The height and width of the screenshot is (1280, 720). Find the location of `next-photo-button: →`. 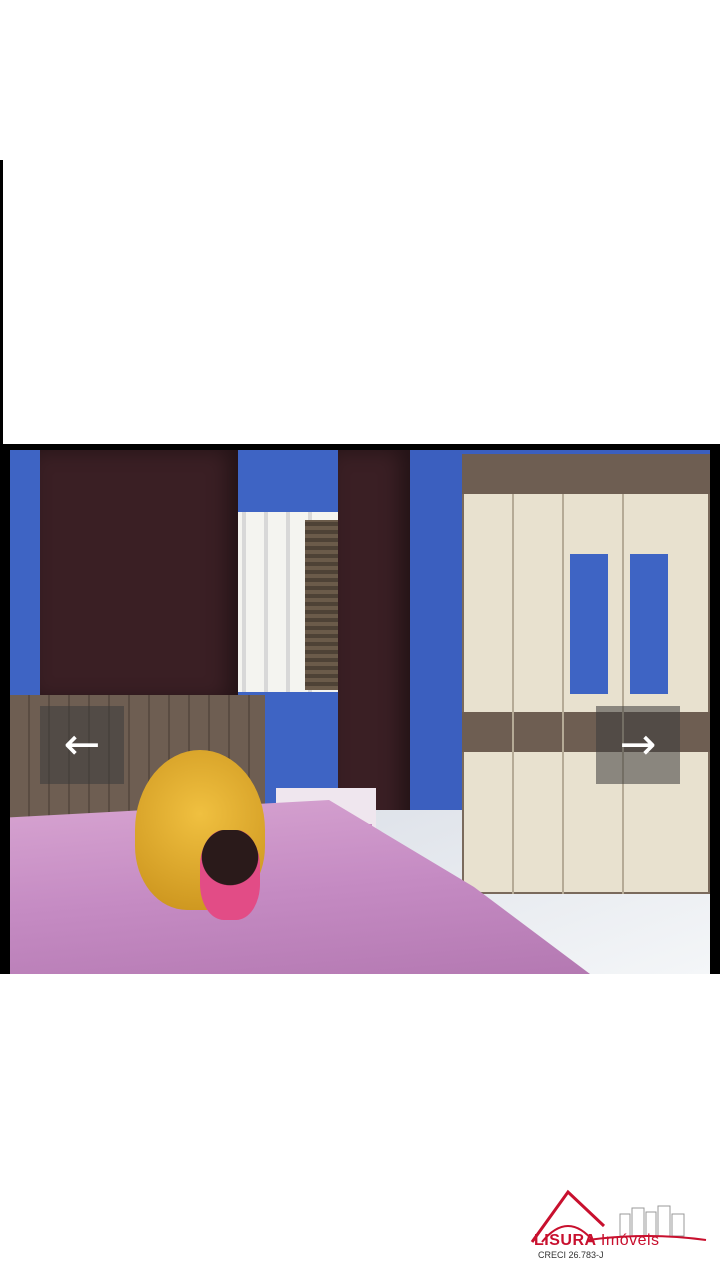

next-photo-button: → is located at coordinates (638, 745).